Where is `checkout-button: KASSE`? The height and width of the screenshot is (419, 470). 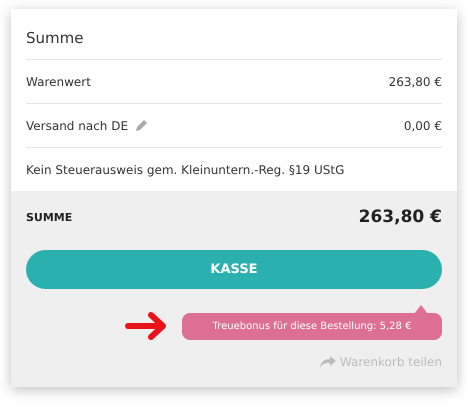
checkout-button: KASSE is located at coordinates (234, 269).